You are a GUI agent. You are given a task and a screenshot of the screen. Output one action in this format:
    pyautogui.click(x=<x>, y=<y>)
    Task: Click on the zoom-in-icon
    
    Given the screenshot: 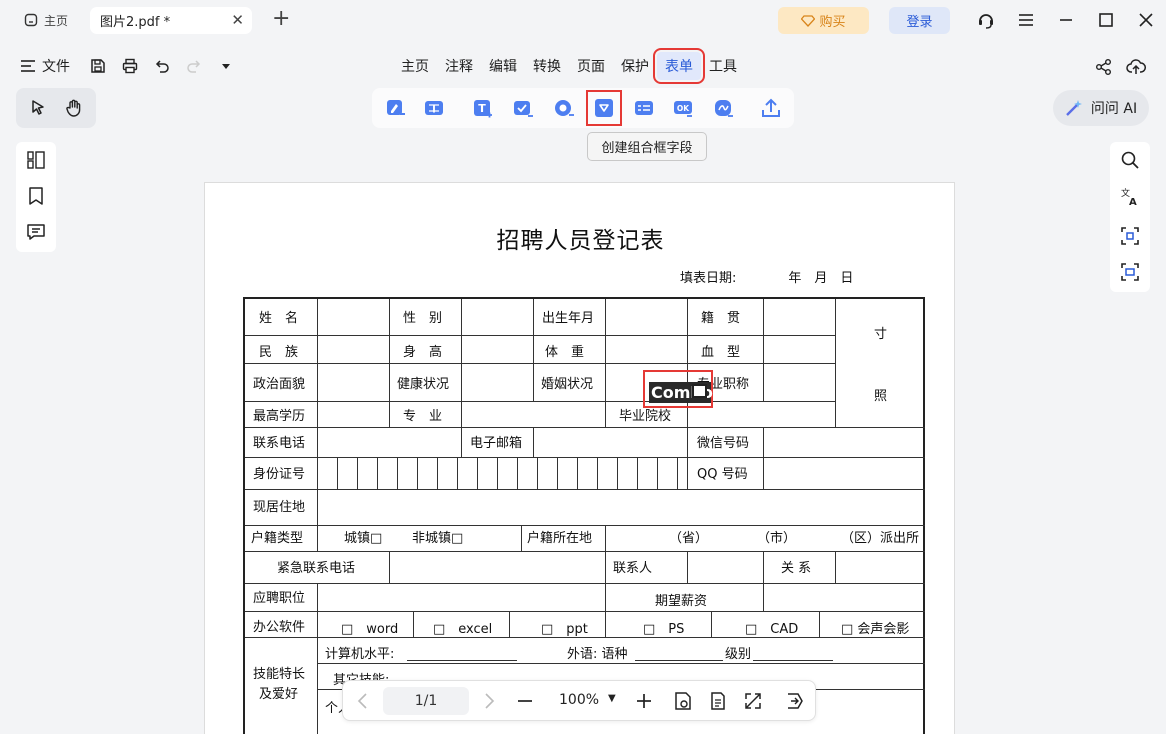 What is the action you would take?
    pyautogui.click(x=644, y=701)
    